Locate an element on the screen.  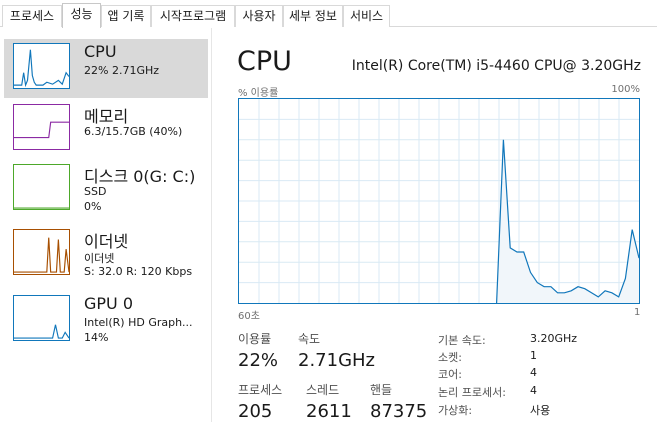
gpu-mini-graph-line is located at coordinates (42, 331).